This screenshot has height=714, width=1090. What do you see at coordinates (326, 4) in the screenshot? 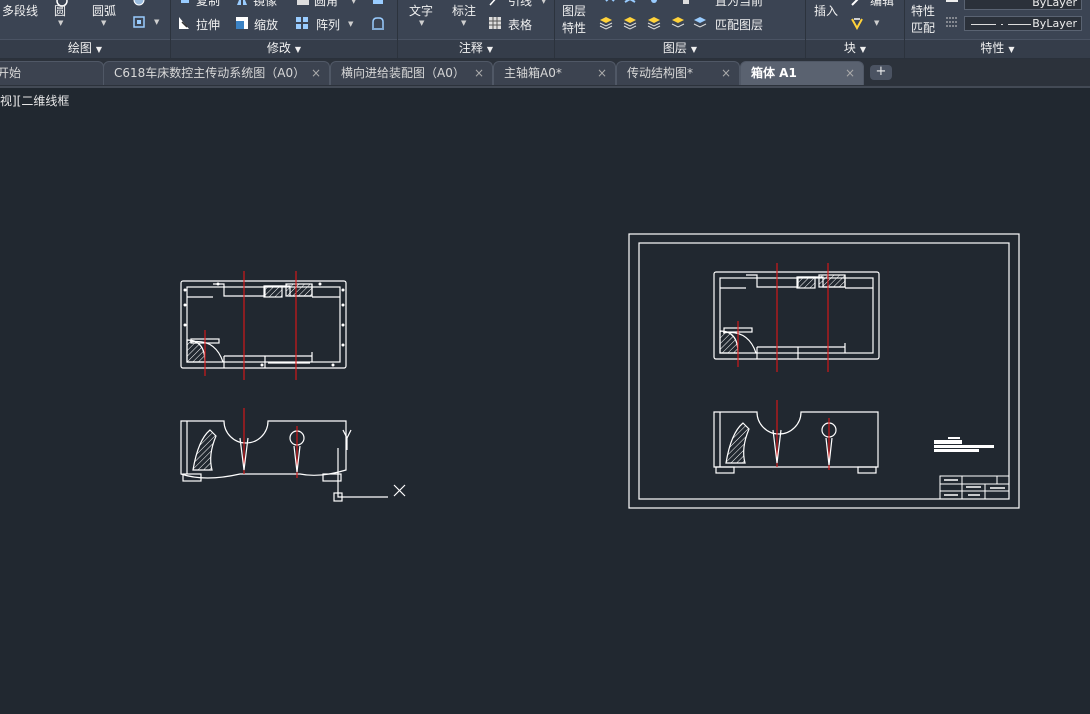
I see `fillet-button: 圆角` at bounding box center [326, 4].